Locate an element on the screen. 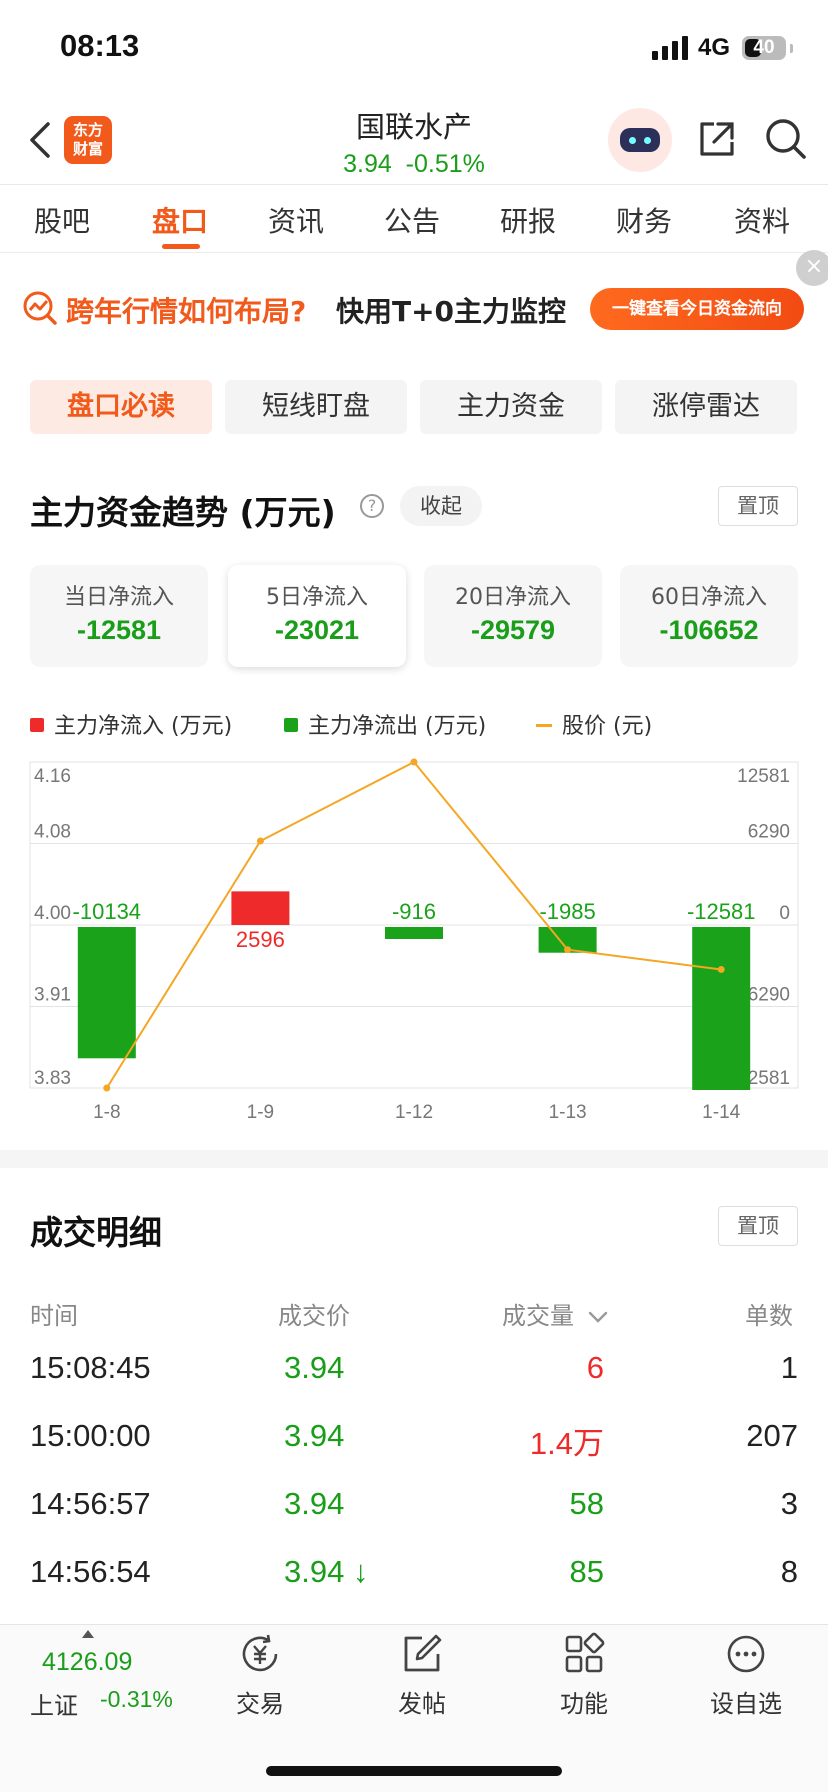 This screenshot has width=828, height=1792. bottom-add-watchlist: 设自选 is located at coordinates (746, 1675).